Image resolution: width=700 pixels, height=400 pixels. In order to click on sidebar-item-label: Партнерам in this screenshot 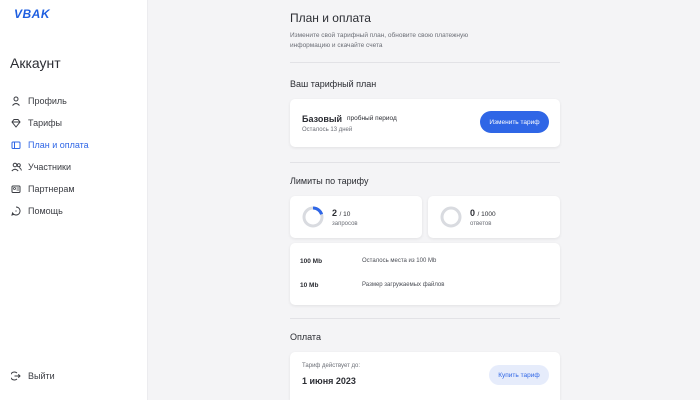, I will do `click(51, 189)`.